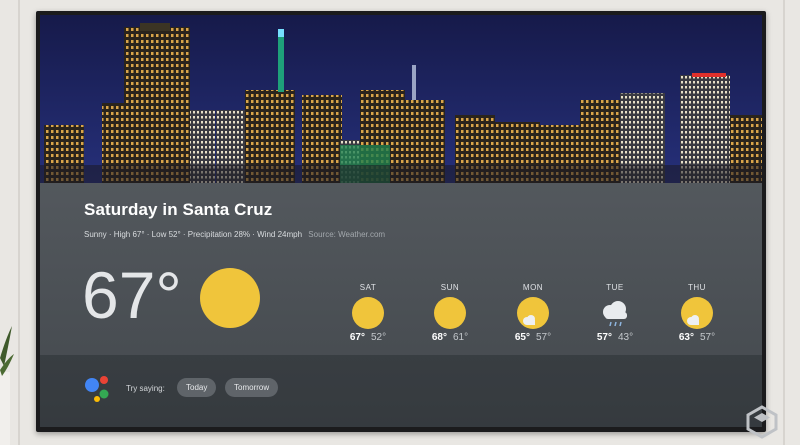 This screenshot has height=445, width=800. Describe the element at coordinates (450, 287) in the screenshot. I see `forecast-day-name: SUN` at that location.